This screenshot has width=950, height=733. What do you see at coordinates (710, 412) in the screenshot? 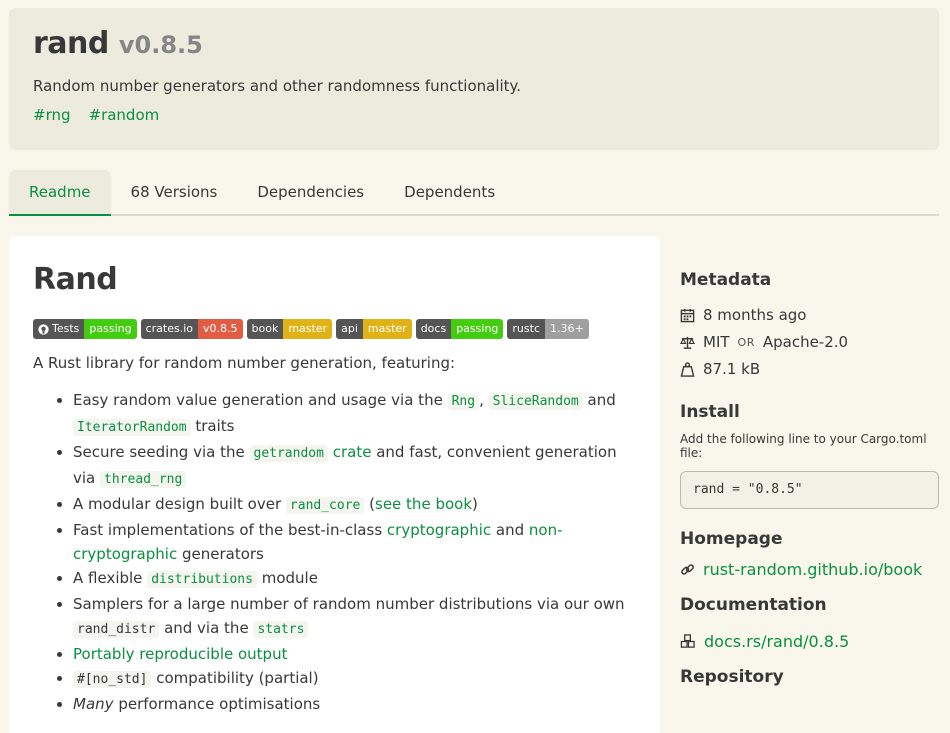
I see `install-heading: Install` at bounding box center [710, 412].